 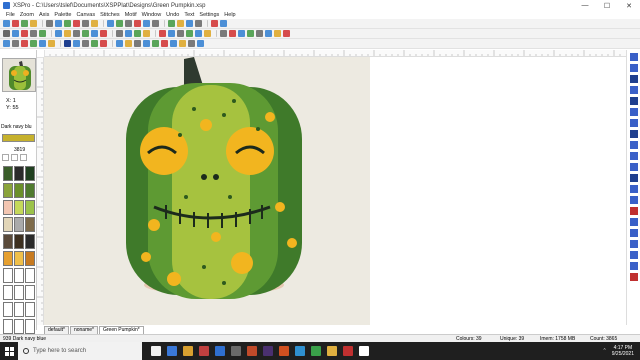 What do you see at coordinates (623, 351) in the screenshot?
I see `clock: 4:17 PM 9/25/2021` at bounding box center [623, 351].